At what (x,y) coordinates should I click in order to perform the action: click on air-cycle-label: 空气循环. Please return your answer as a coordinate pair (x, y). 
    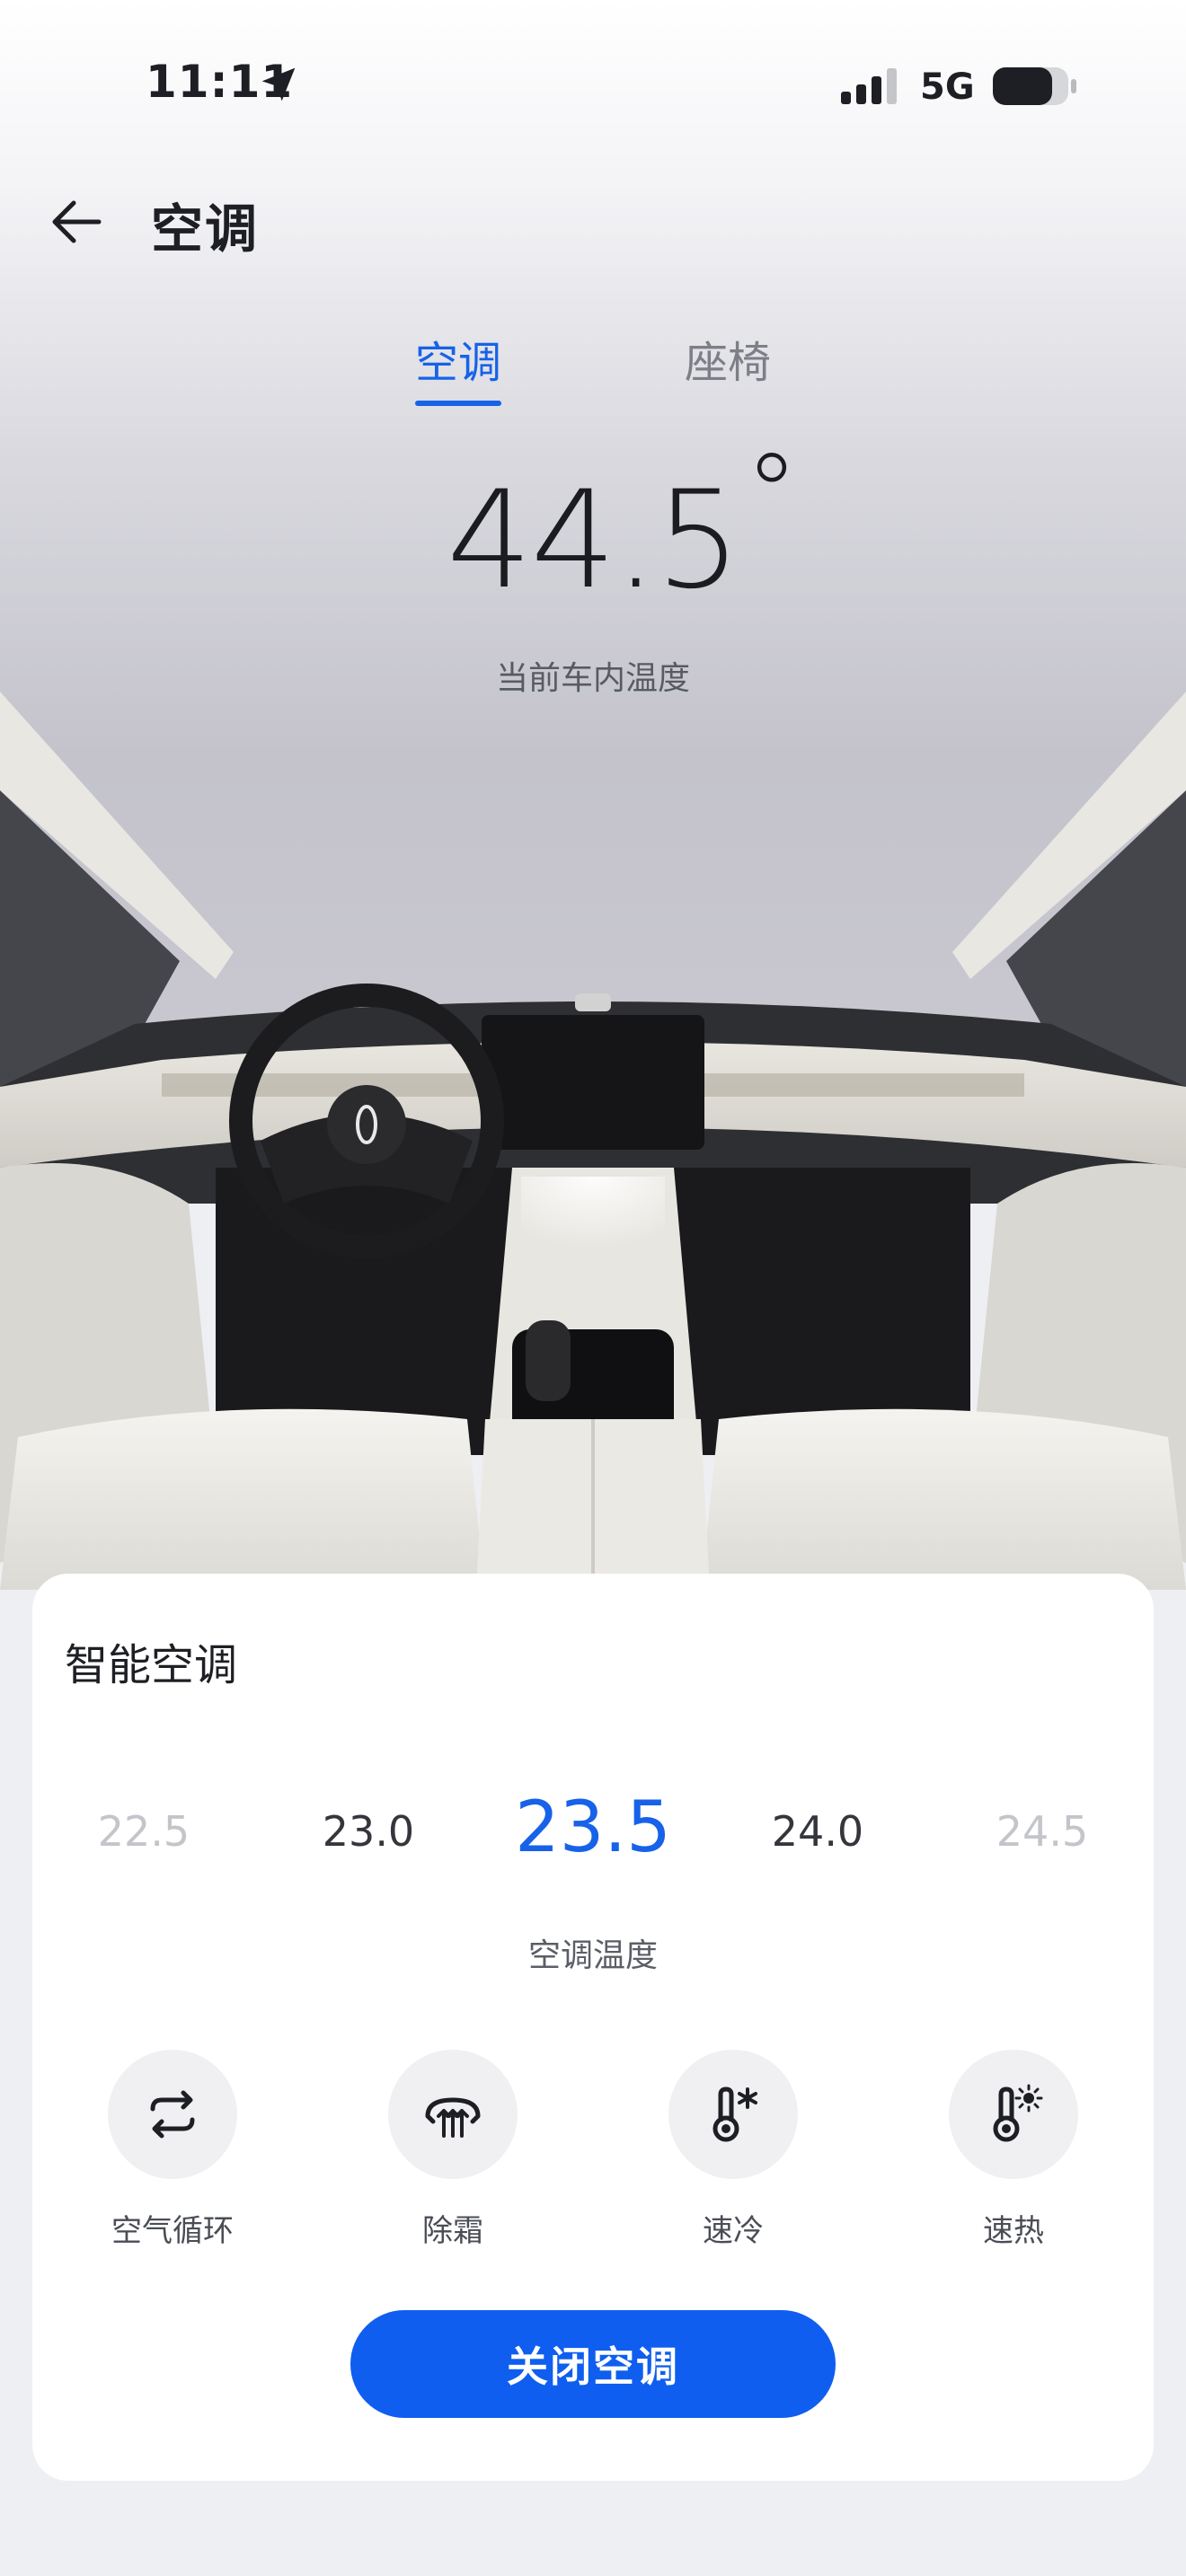
    Looking at the image, I should click on (172, 2231).